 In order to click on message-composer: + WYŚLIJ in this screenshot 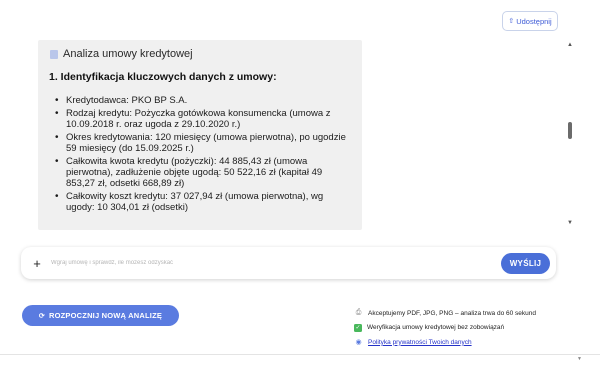, I will do `click(288, 263)`.